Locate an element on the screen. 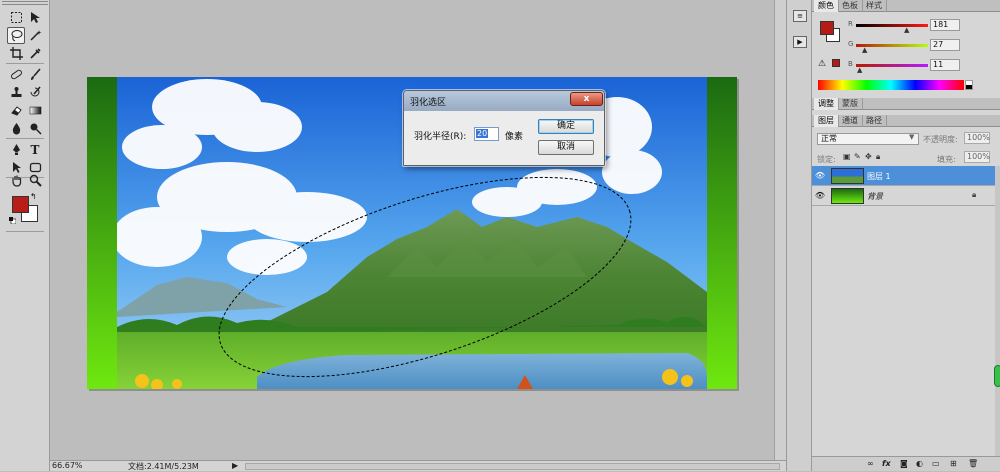 This screenshot has height=472, width=1000. tab-color: 颜色 is located at coordinates (826, 6).